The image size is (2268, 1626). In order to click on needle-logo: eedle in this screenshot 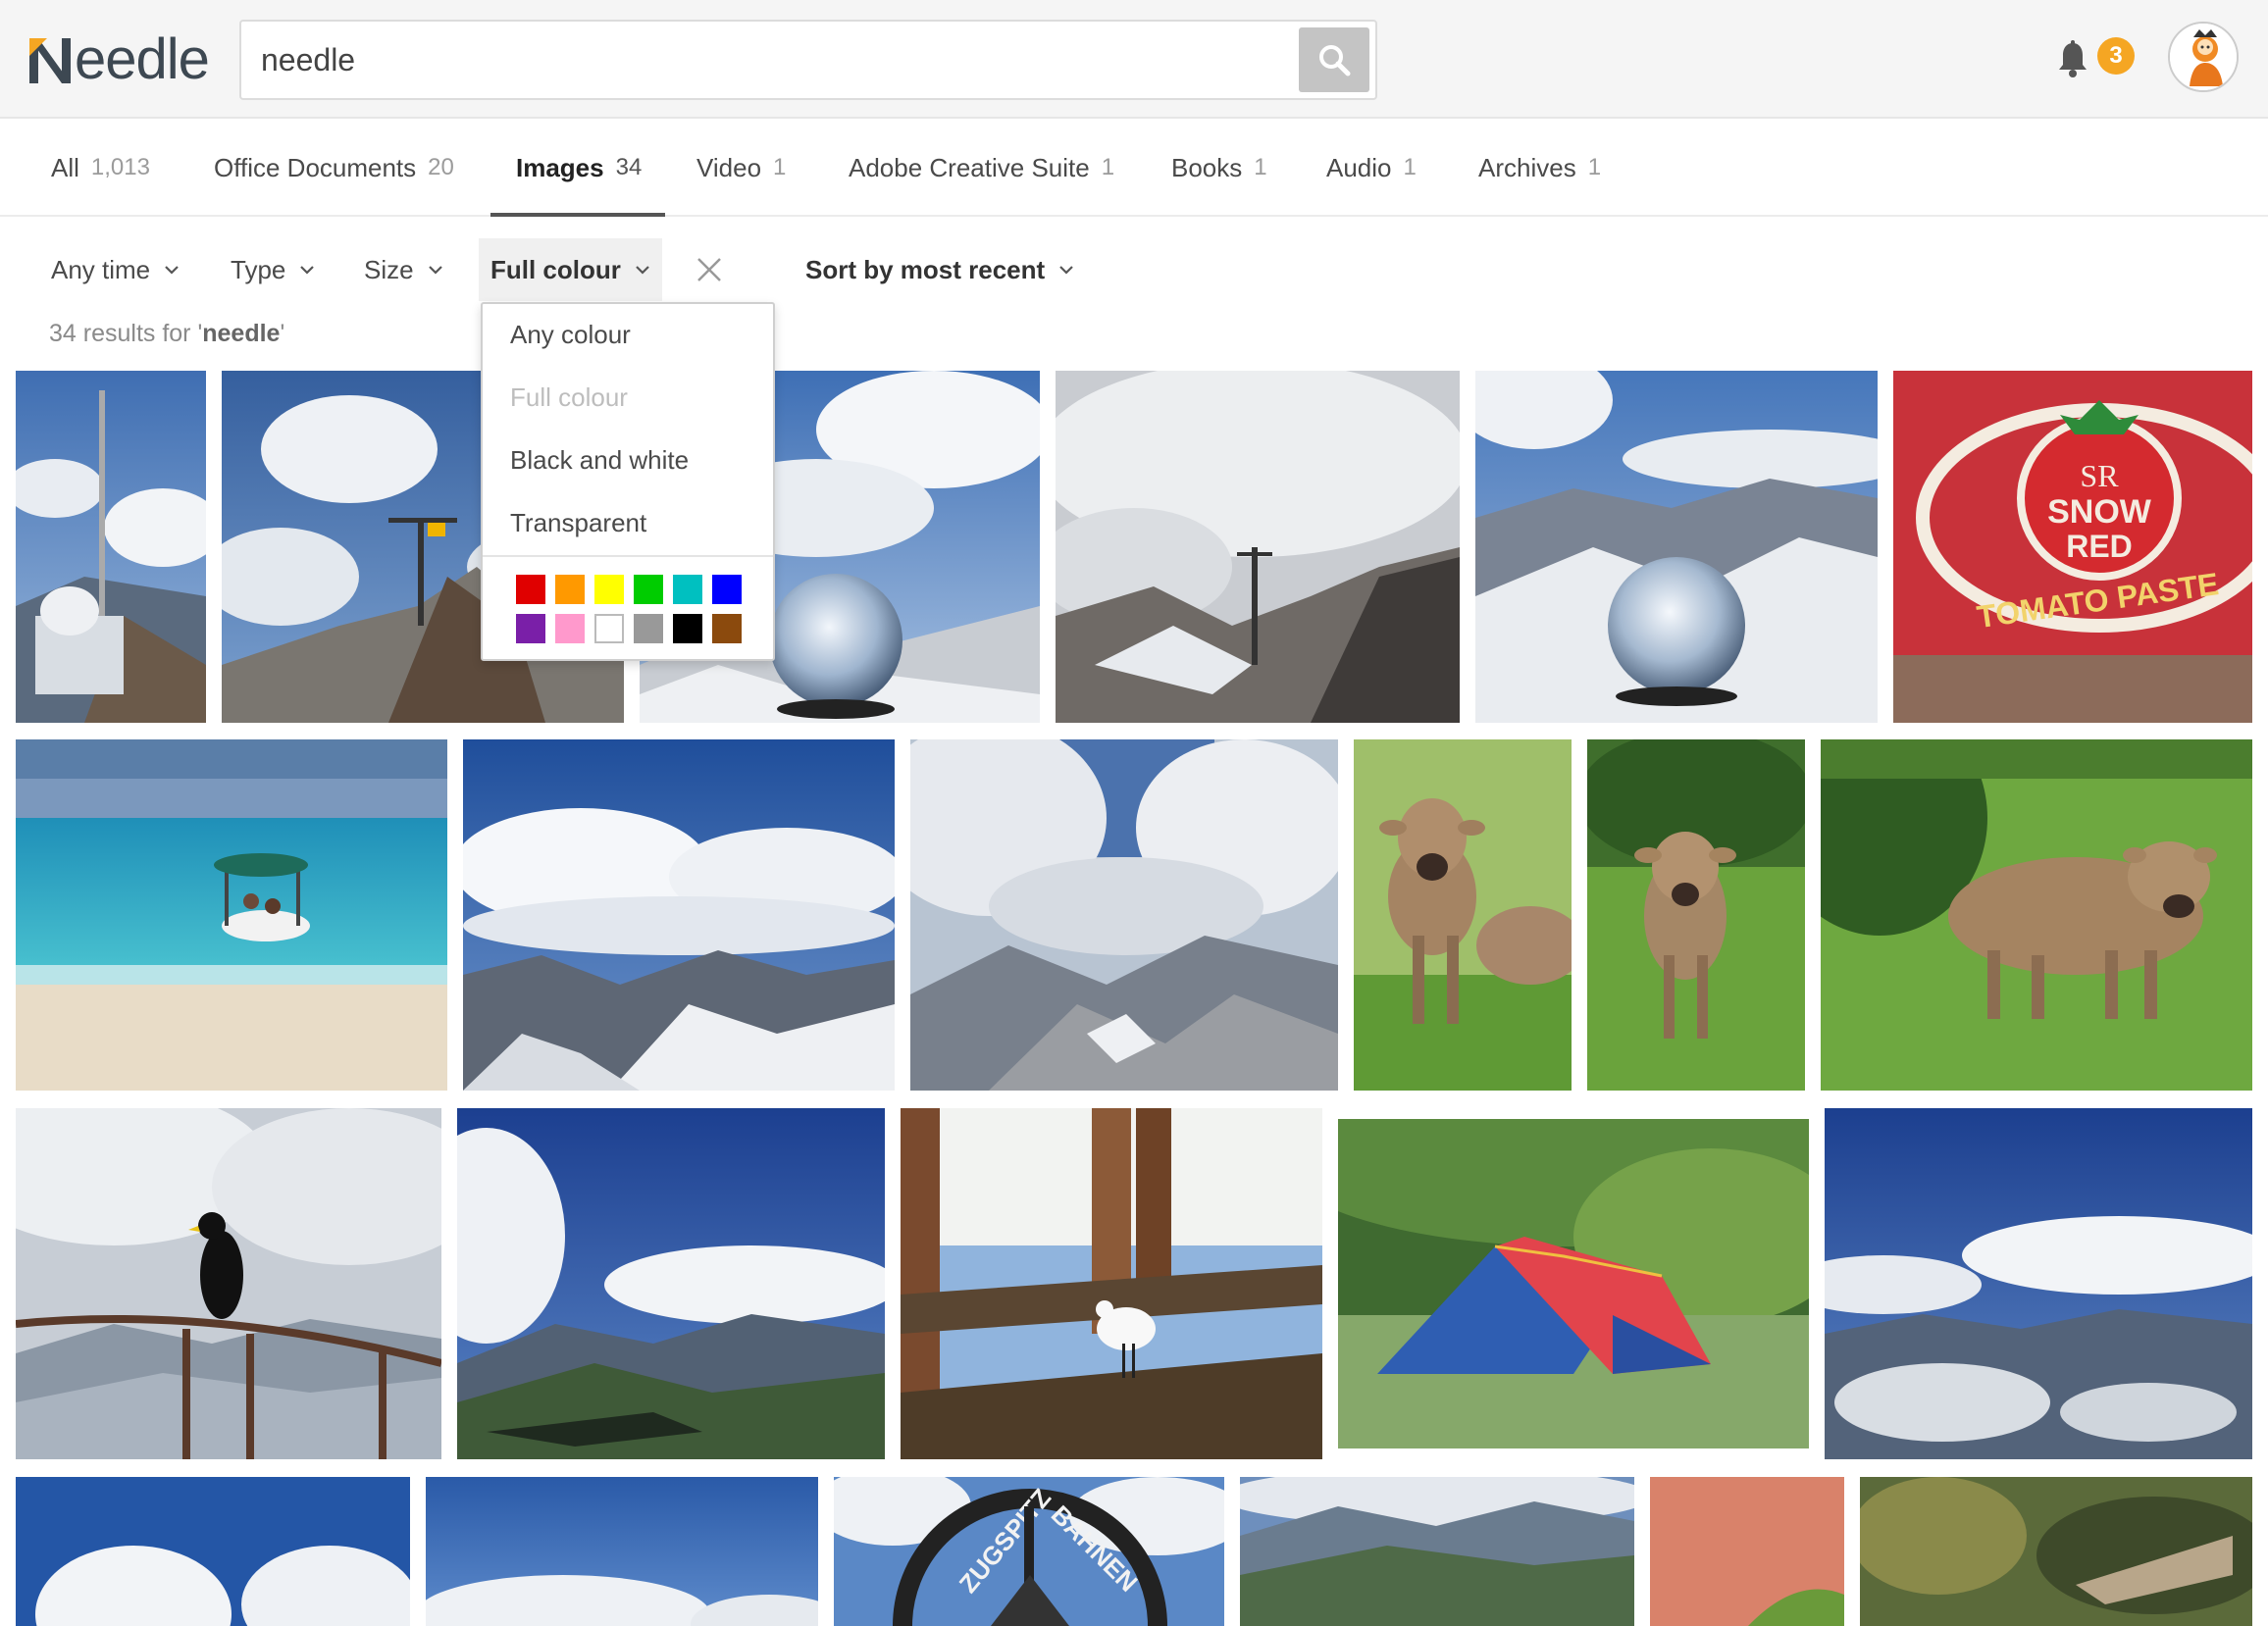, I will do `click(120, 58)`.